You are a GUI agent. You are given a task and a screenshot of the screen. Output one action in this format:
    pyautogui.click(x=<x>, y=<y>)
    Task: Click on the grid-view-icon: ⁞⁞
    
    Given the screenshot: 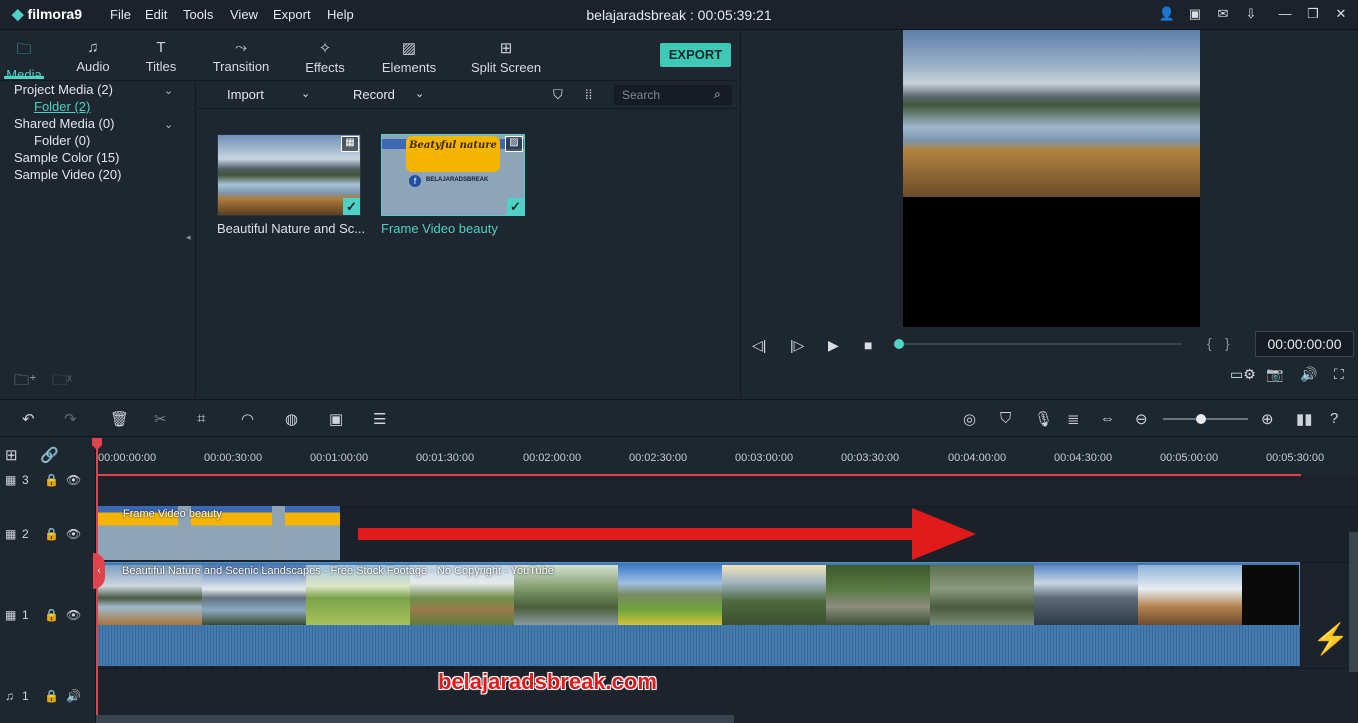 What is the action you would take?
    pyautogui.click(x=588, y=94)
    